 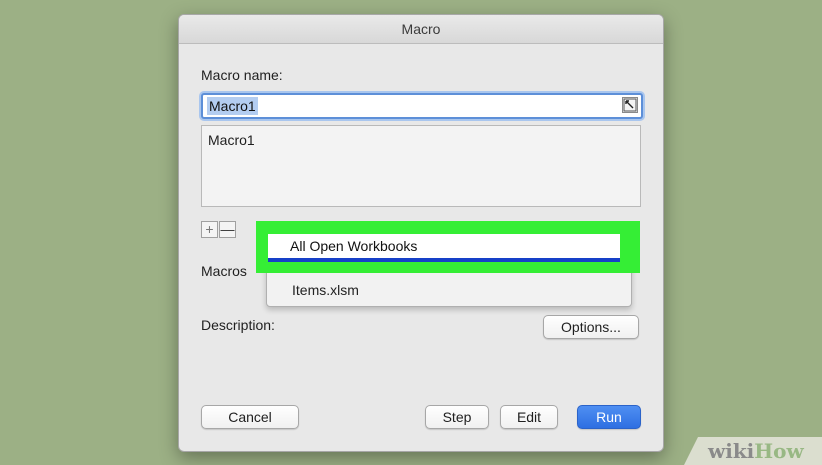 I want to click on remove-macro-button: —, so click(x=227, y=229).